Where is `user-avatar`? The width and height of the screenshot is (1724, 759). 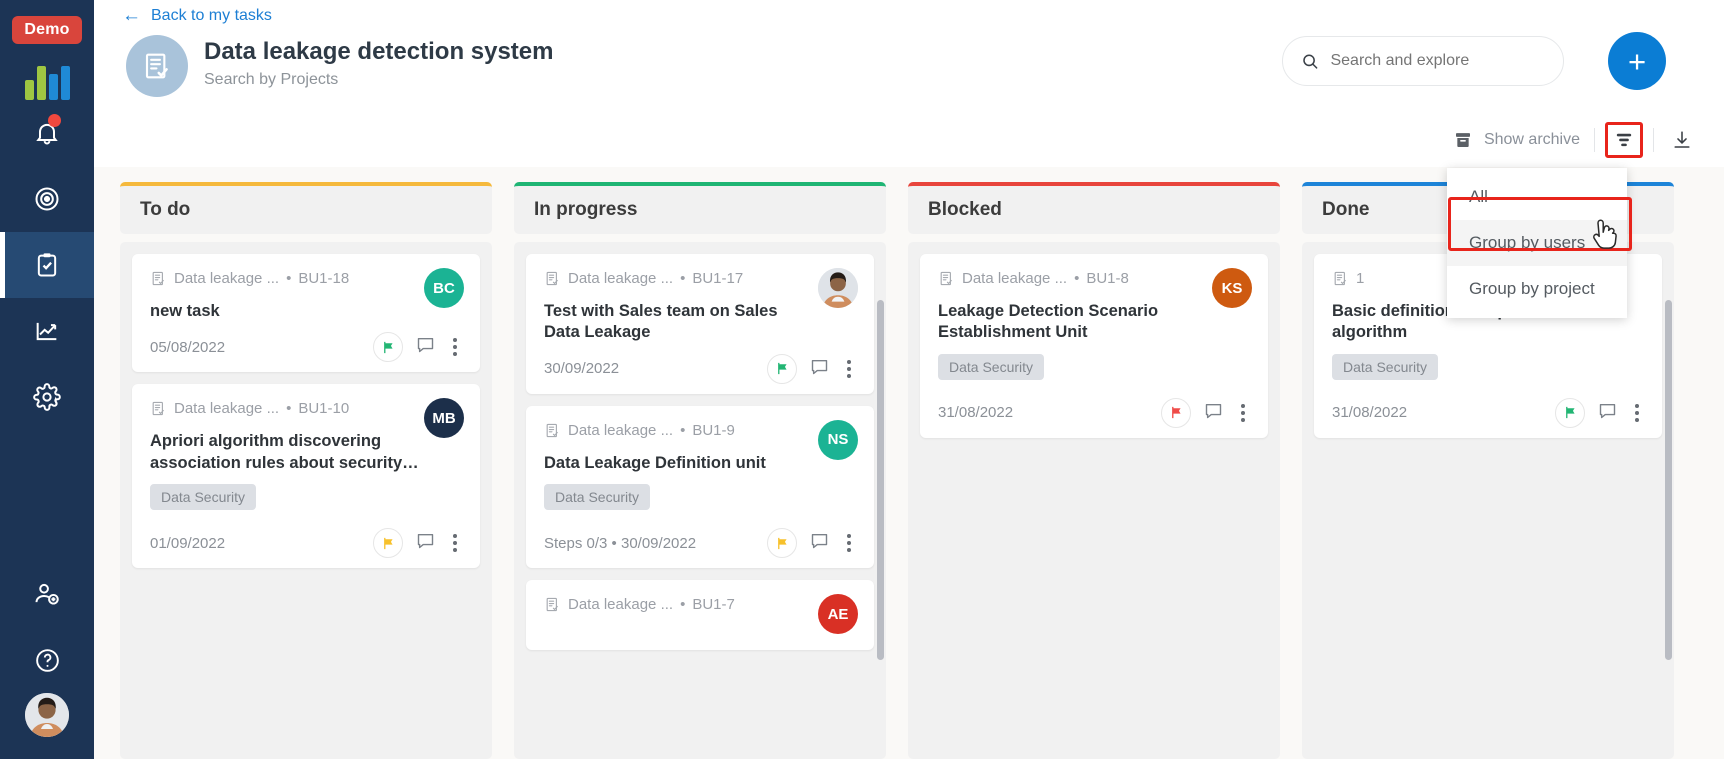
user-avatar is located at coordinates (47, 715).